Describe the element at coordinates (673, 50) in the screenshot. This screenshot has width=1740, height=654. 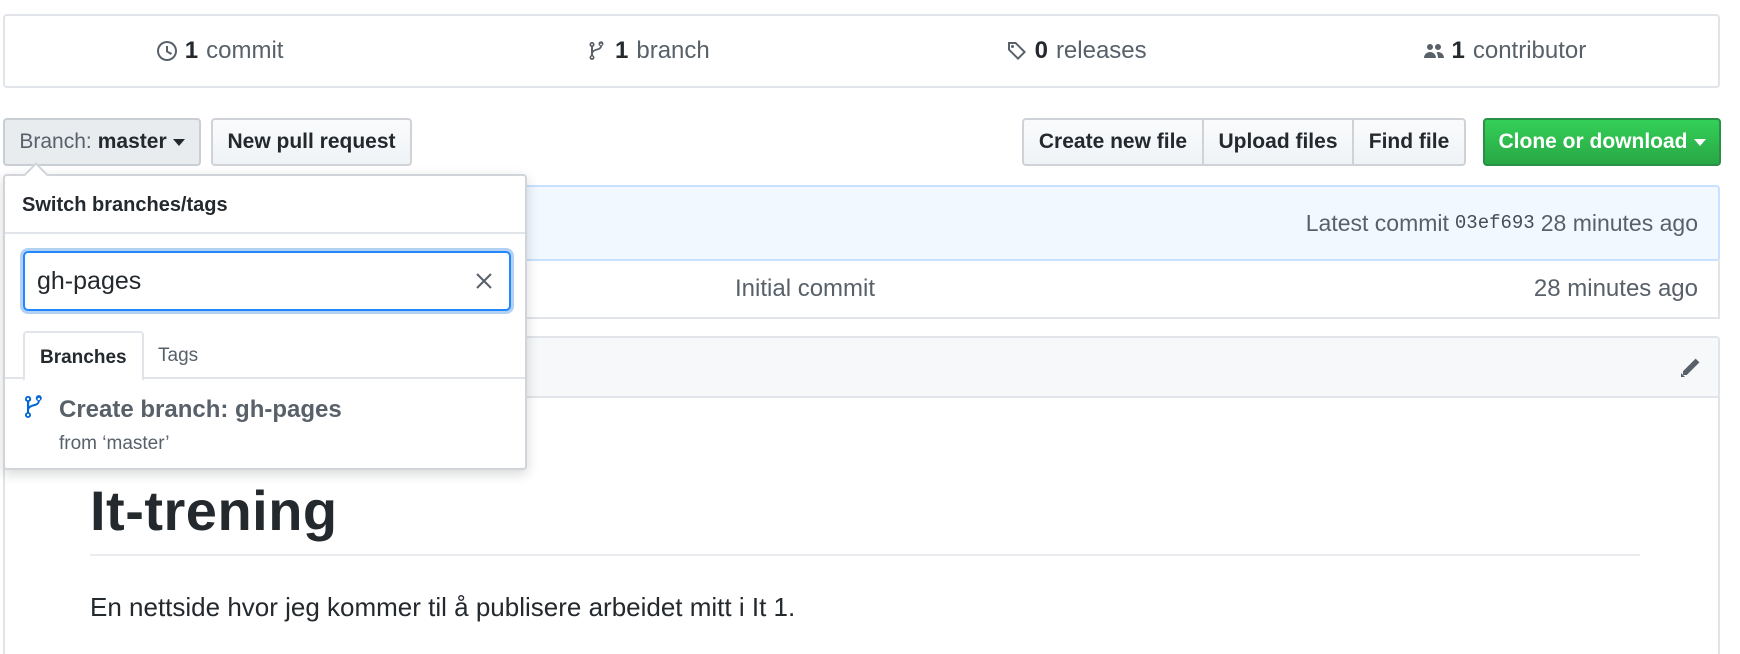
I see `branches-label: branch` at that location.